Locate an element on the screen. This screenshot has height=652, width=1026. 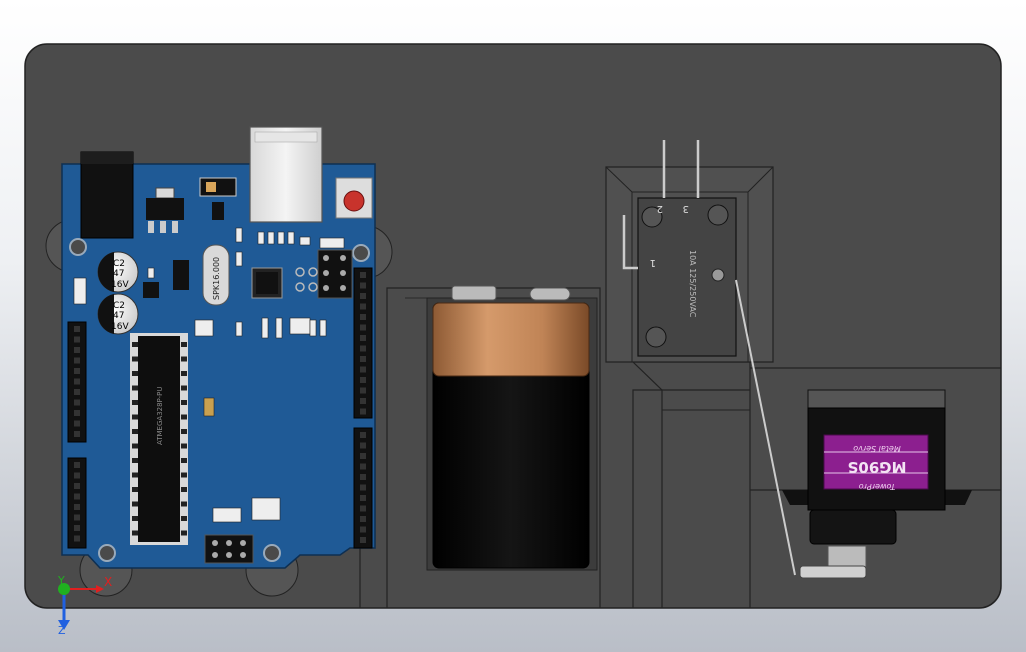
crystal-label: SPK16.000 is located at coordinates (216, 278).